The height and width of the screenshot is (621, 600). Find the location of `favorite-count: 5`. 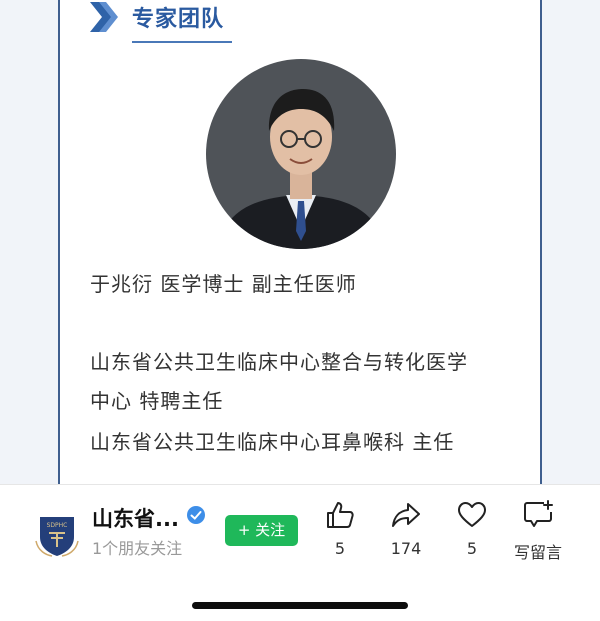

favorite-count: 5 is located at coordinates (472, 548).